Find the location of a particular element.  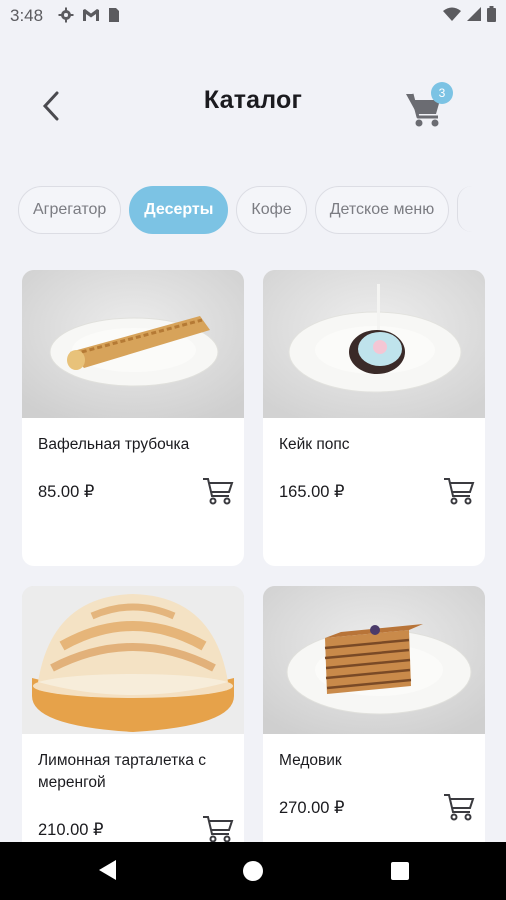

cart-count-badge: 3 is located at coordinates (442, 93).